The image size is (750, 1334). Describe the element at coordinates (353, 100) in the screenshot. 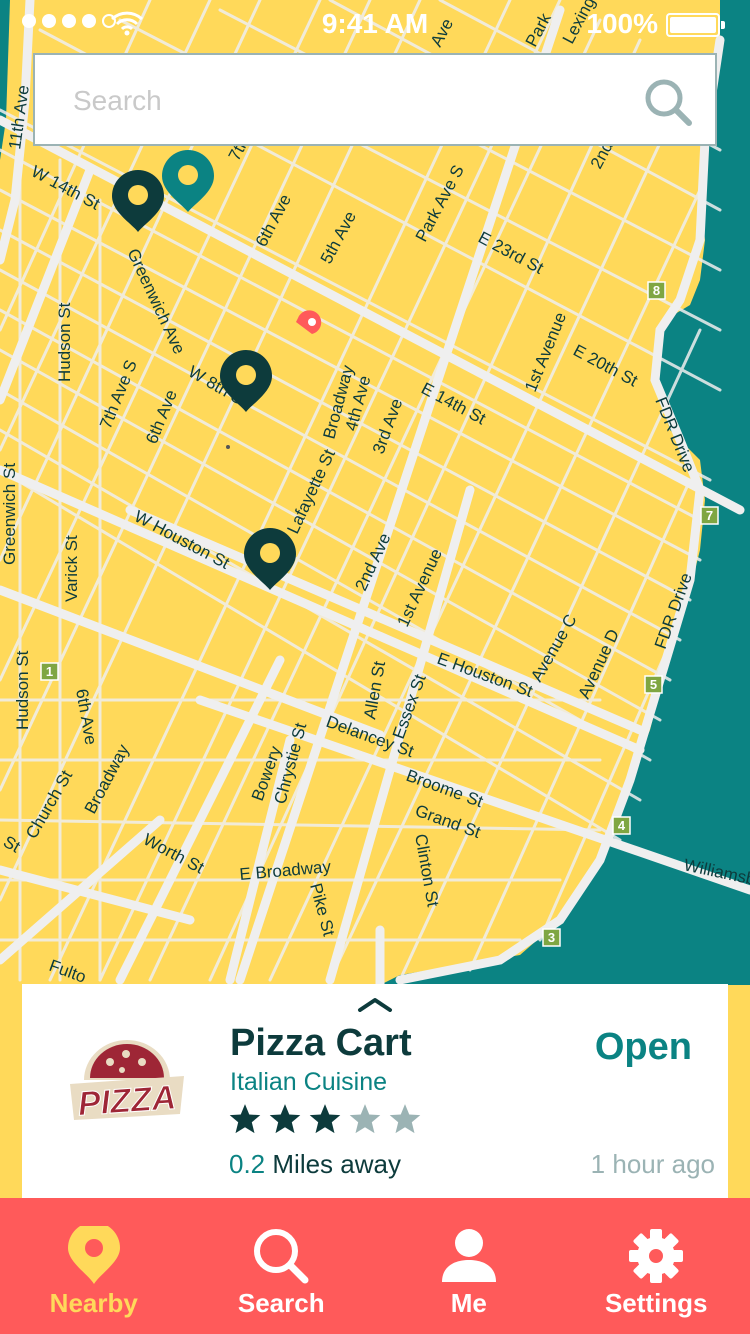

I see `search-input` at that location.